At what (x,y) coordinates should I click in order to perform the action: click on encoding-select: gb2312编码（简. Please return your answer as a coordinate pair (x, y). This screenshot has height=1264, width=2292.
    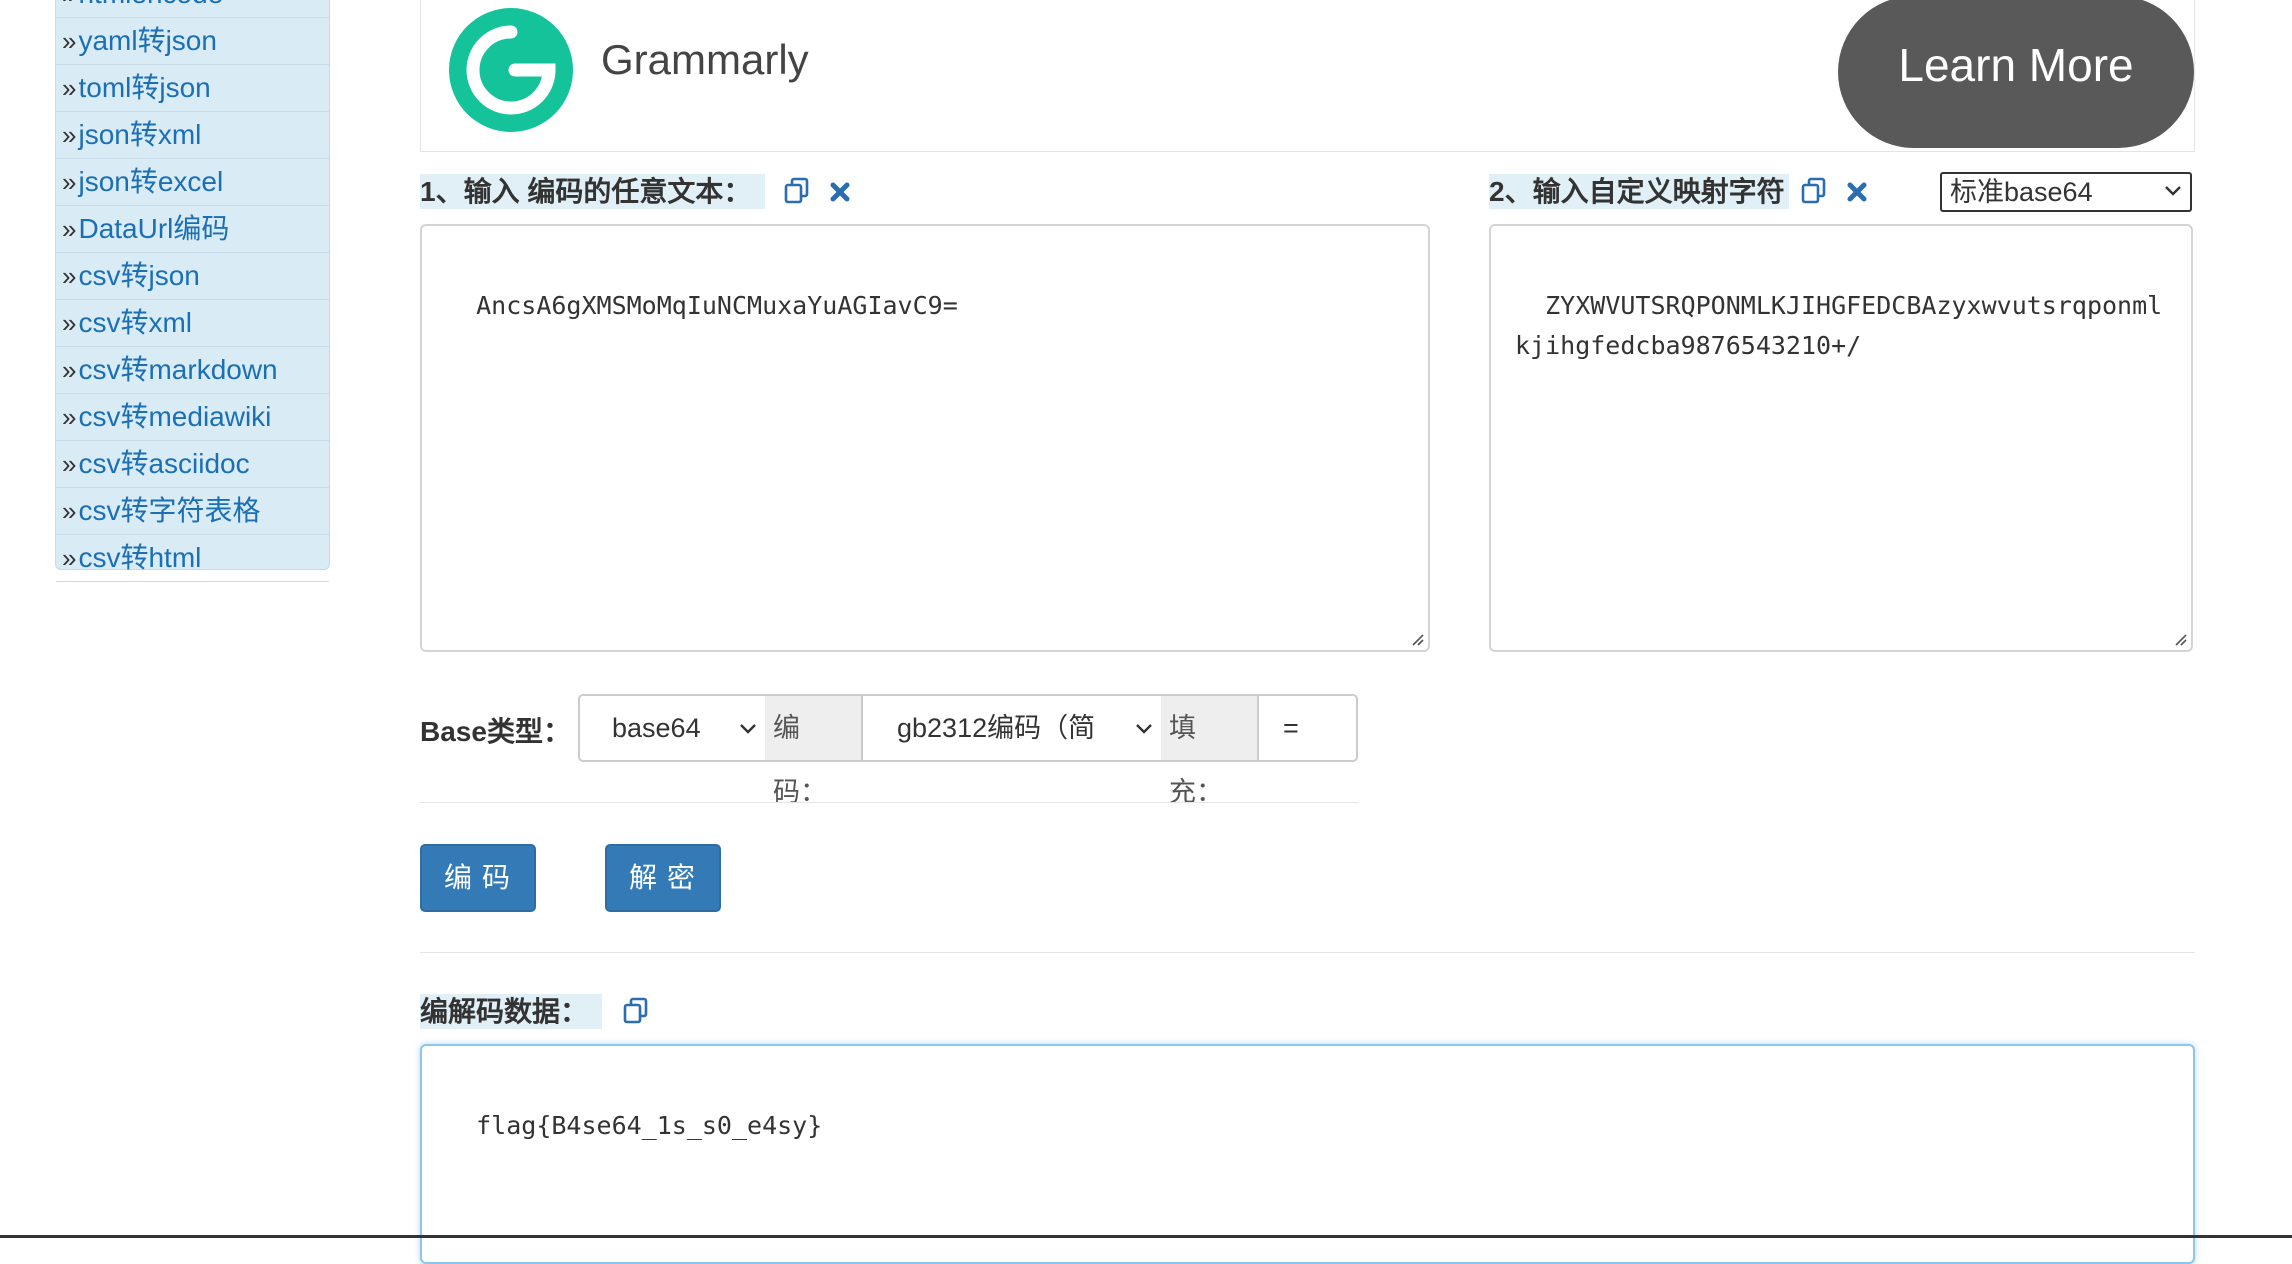
    Looking at the image, I should click on (1012, 728).